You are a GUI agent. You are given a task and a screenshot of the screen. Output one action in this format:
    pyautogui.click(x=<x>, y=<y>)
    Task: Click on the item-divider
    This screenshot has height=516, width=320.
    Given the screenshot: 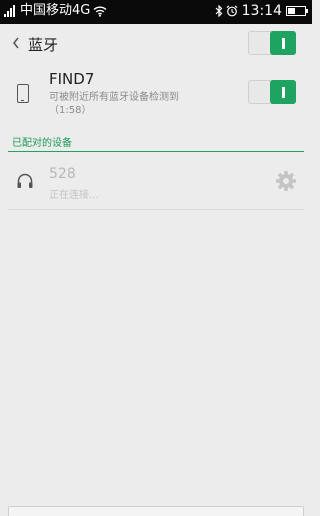 What is the action you would take?
    pyautogui.click(x=156, y=209)
    